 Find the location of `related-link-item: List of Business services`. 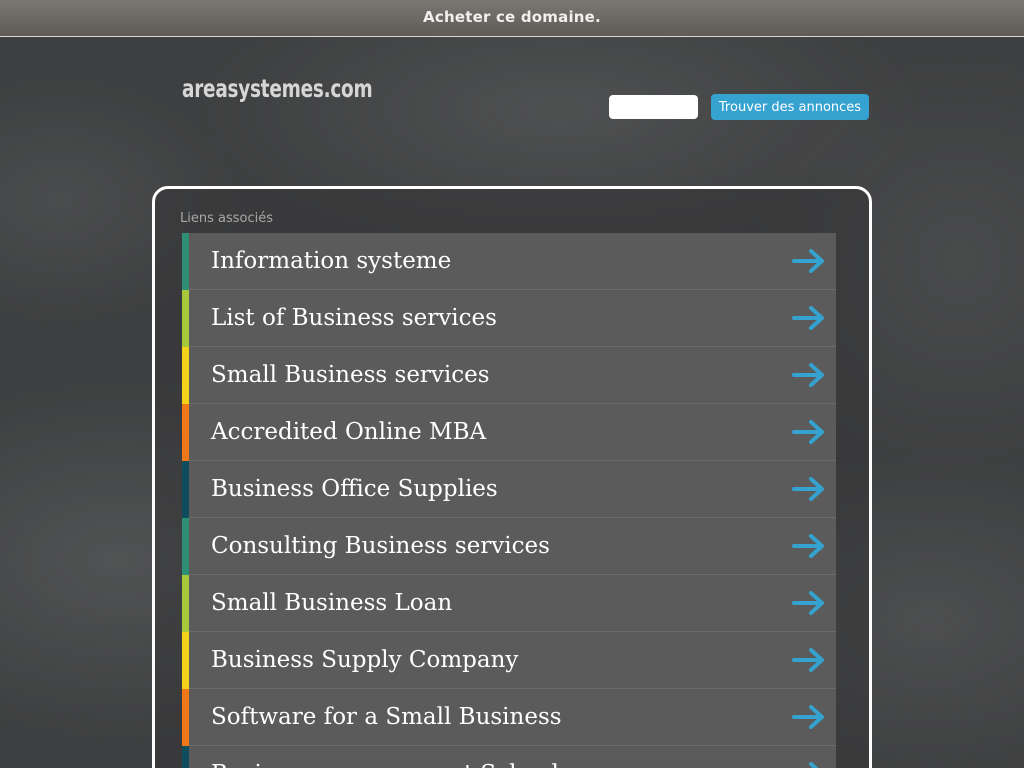

related-link-item: List of Business services is located at coordinates (509, 318).